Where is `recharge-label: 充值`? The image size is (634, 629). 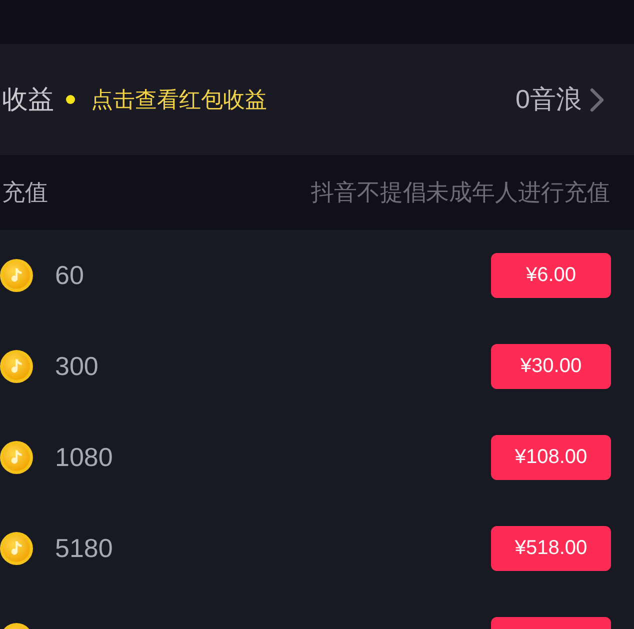
recharge-label: 充值 is located at coordinates (25, 192).